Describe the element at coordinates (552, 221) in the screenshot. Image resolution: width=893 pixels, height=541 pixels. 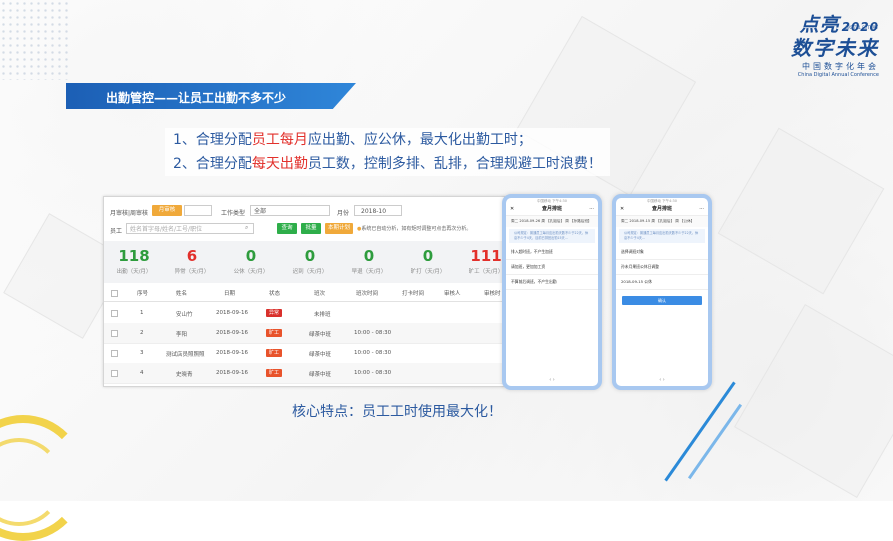
I see `shift-info: 周二 2018-09-26 周 【孔姐后】 周 【孙路后班】` at that location.